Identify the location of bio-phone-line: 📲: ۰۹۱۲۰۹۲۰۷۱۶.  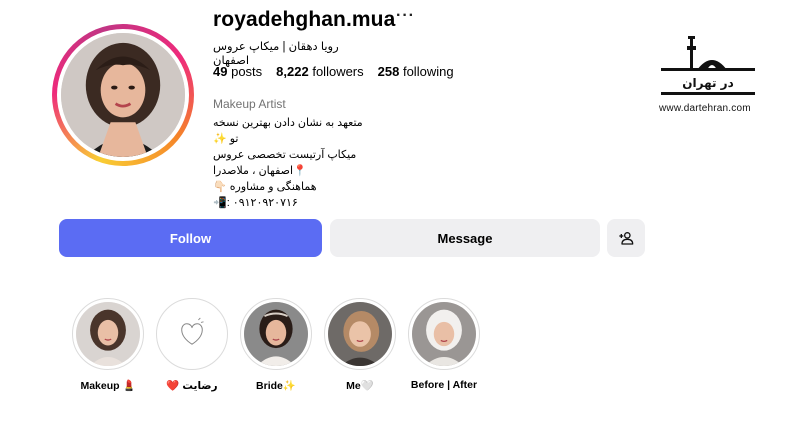
(293, 203).